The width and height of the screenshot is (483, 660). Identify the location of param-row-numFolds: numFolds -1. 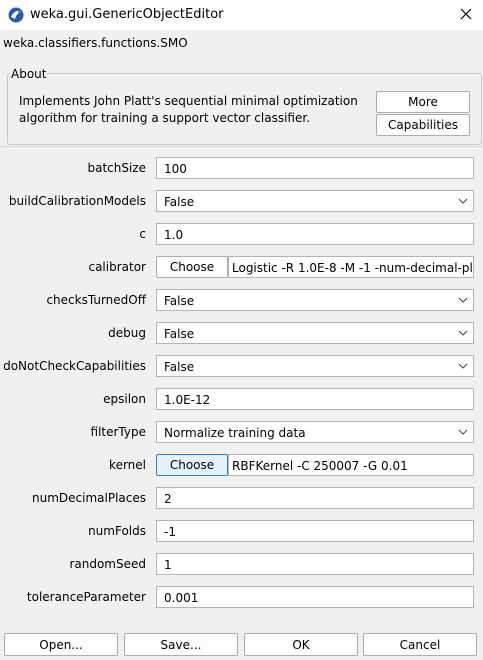
(241, 532).